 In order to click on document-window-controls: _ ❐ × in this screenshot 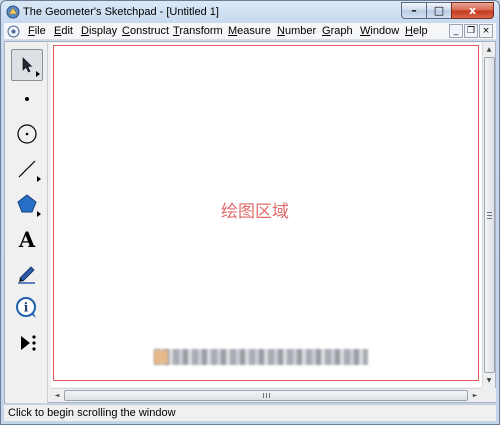, I will do `click(471, 31)`.